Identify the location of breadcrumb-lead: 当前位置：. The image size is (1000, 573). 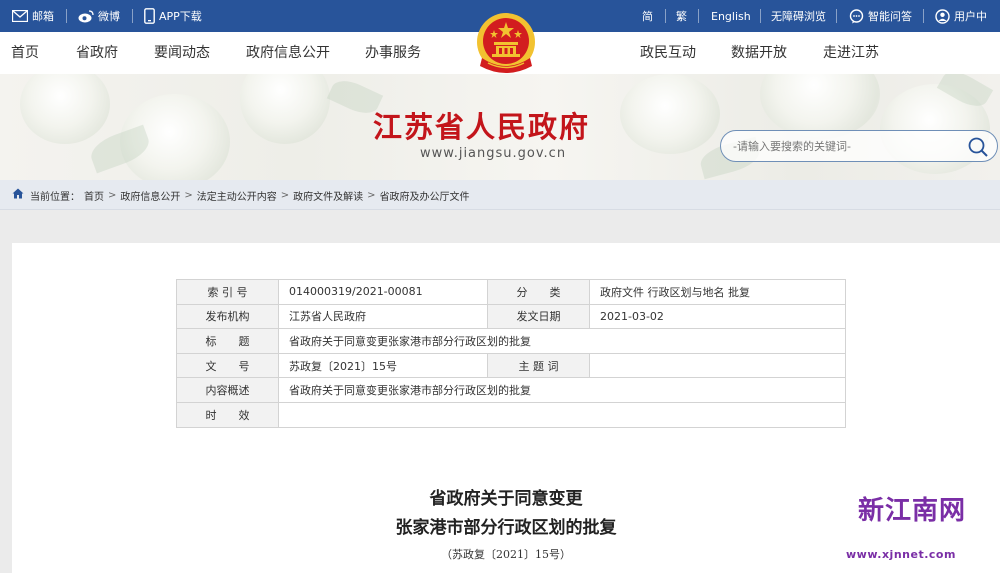
(55, 197).